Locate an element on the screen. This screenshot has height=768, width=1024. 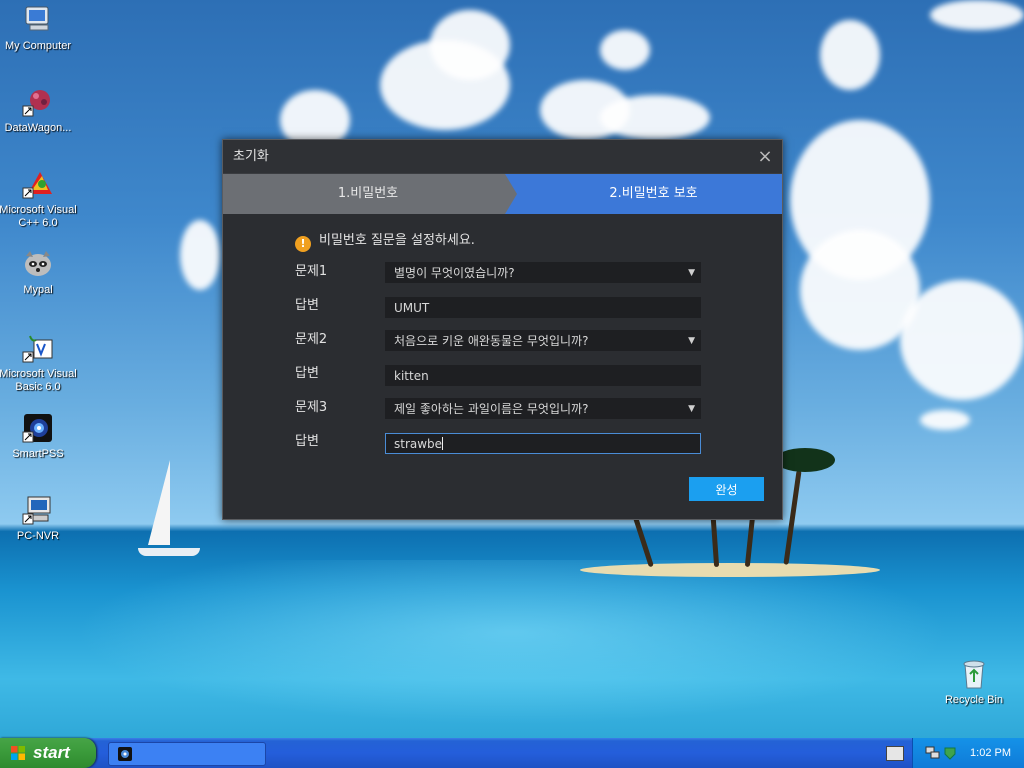
raccoon-icon is located at coordinates (38, 264).